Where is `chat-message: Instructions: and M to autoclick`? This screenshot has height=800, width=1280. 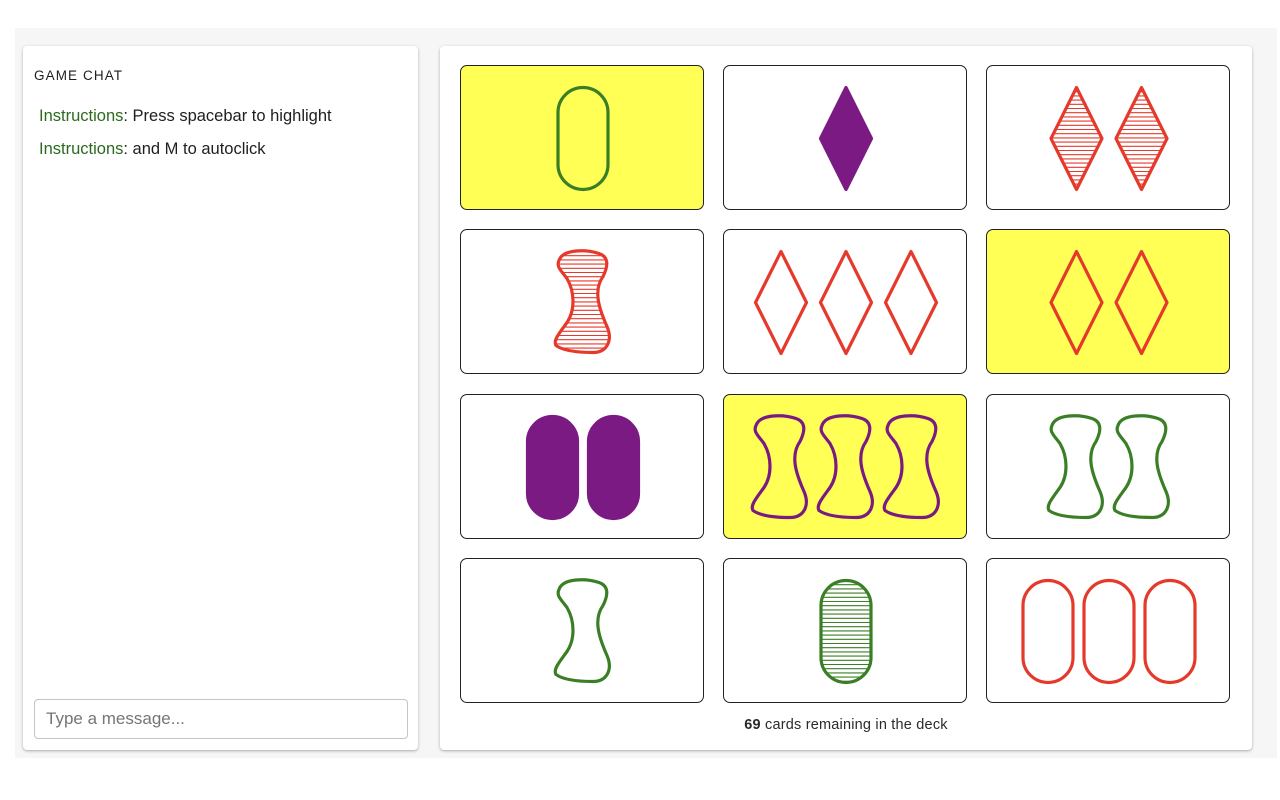
chat-message: Instructions: and M to autoclick is located at coordinates (223, 149).